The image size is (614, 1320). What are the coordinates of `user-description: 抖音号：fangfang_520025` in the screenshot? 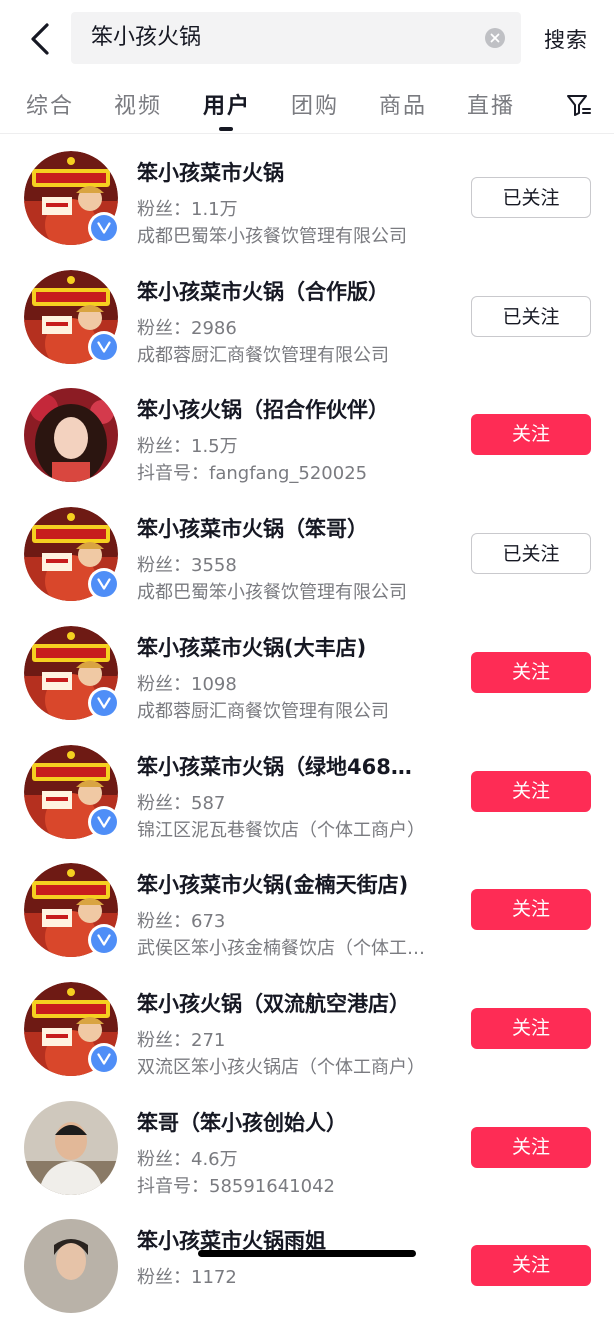 It's located at (252, 474).